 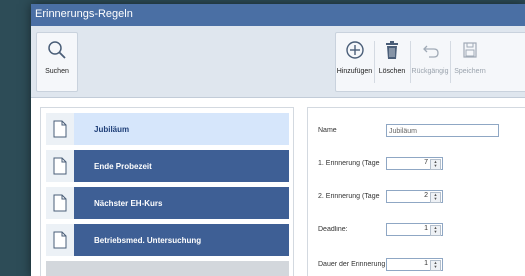 What do you see at coordinates (167, 268) in the screenshot?
I see `list-item` at bounding box center [167, 268].